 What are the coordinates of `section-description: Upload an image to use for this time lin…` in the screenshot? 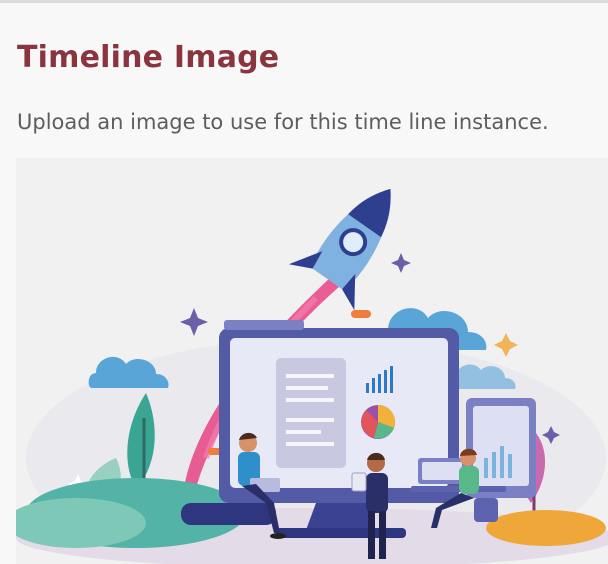 It's located at (283, 122).